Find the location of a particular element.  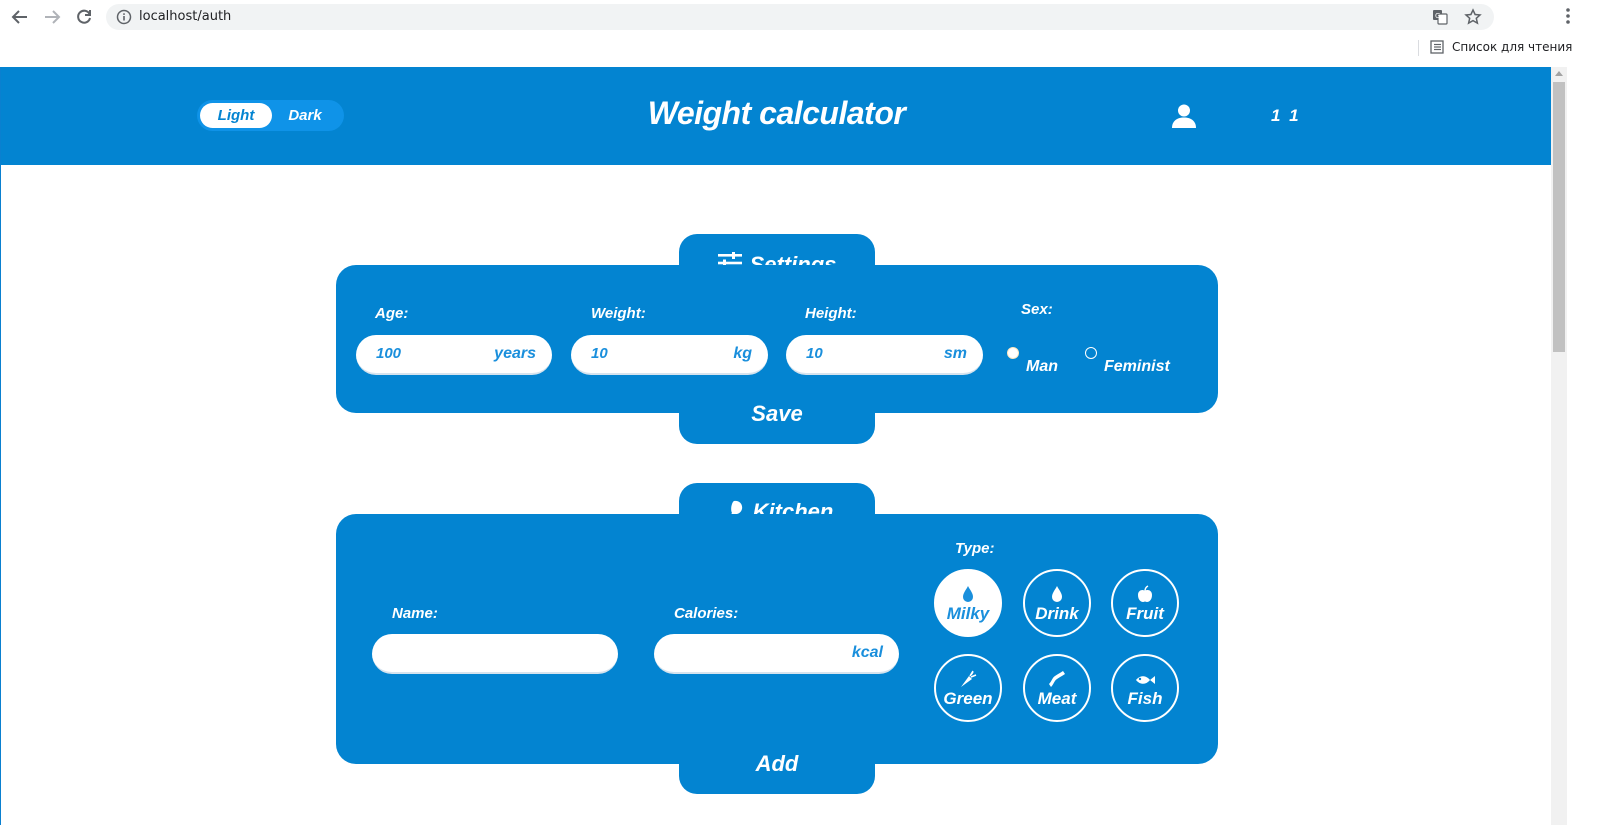

reading-list-icon is located at coordinates (1437, 47).